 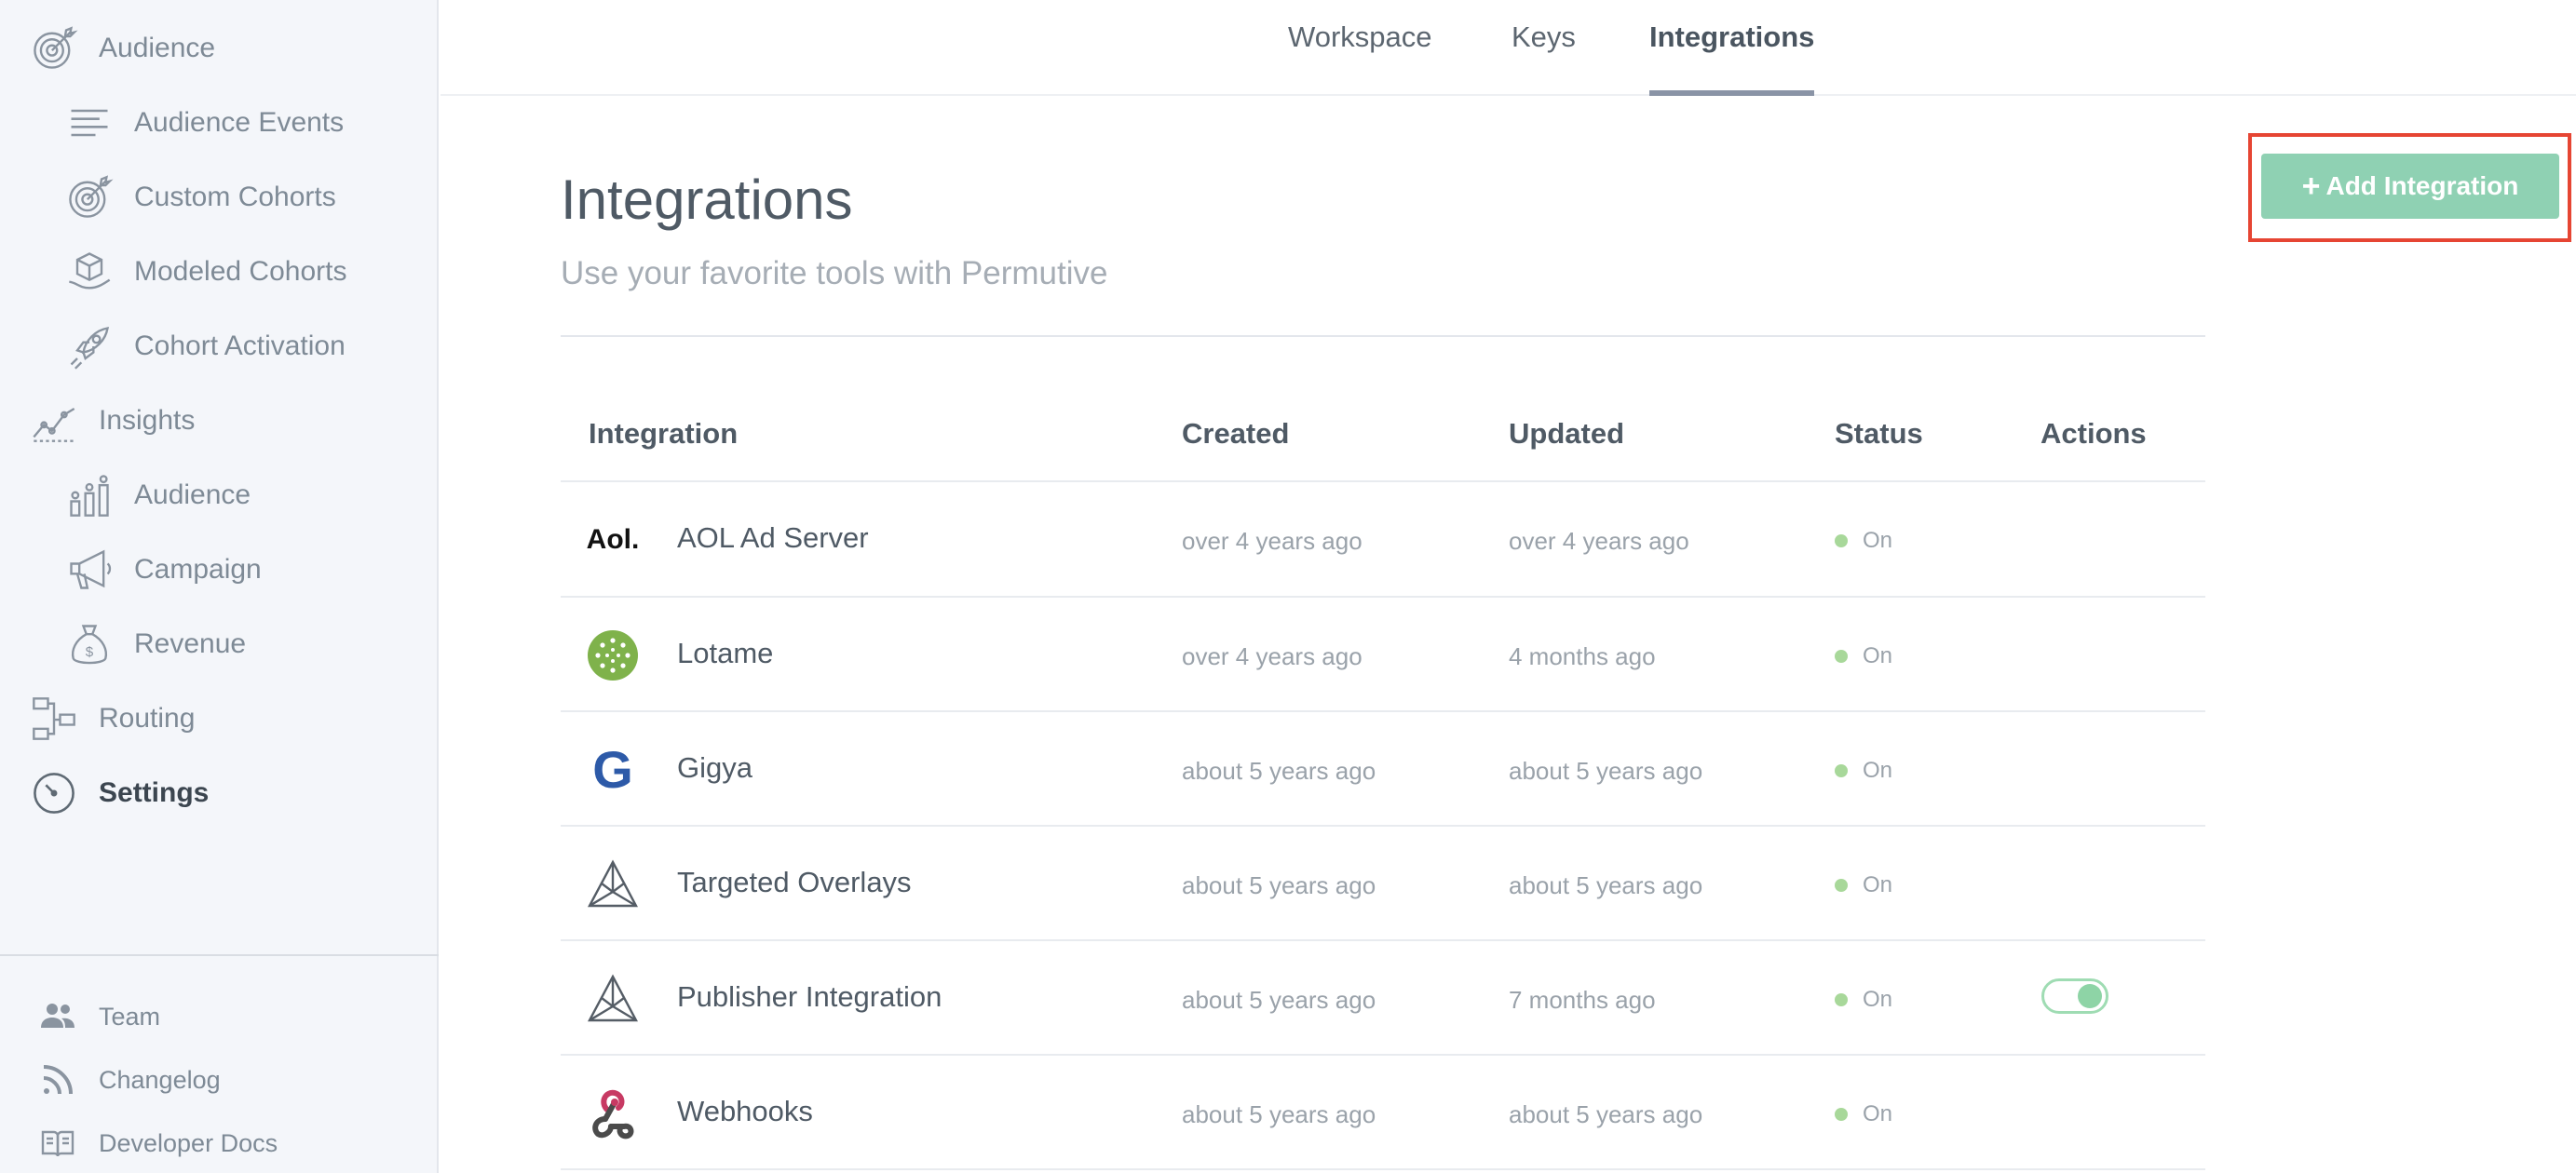 What do you see at coordinates (235, 197) in the screenshot?
I see `sidebar-item-label: Custom Cohorts` at bounding box center [235, 197].